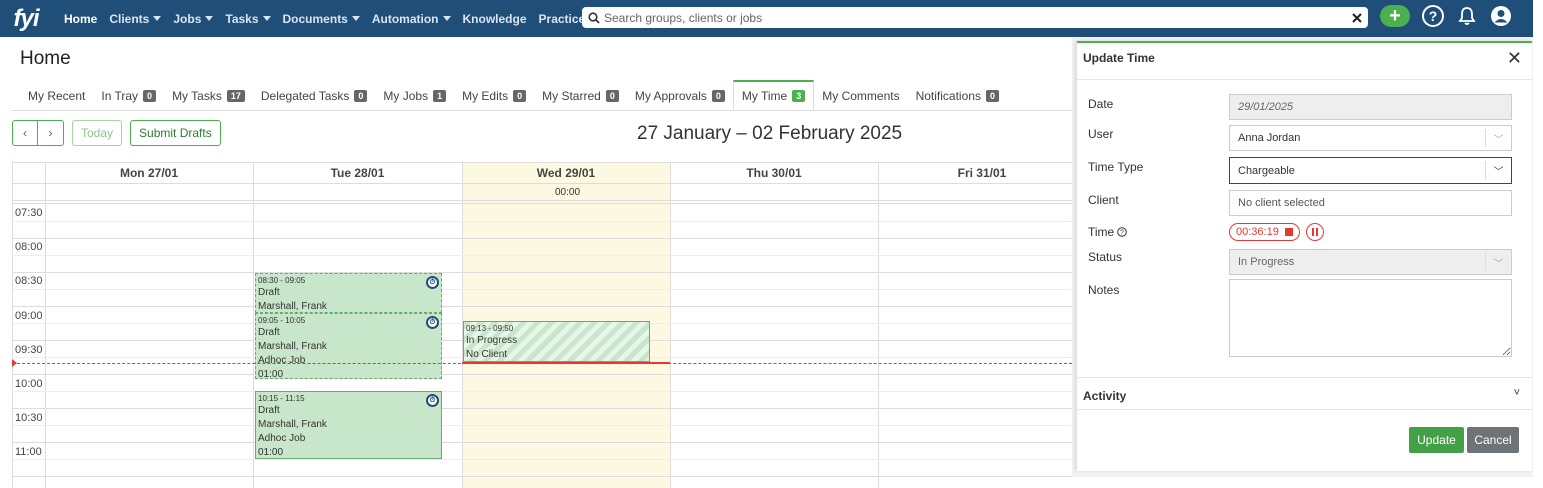 This screenshot has height=488, width=1543. What do you see at coordinates (128, 95) in the screenshot?
I see `tab-in-tray: In Tray 0` at bounding box center [128, 95].